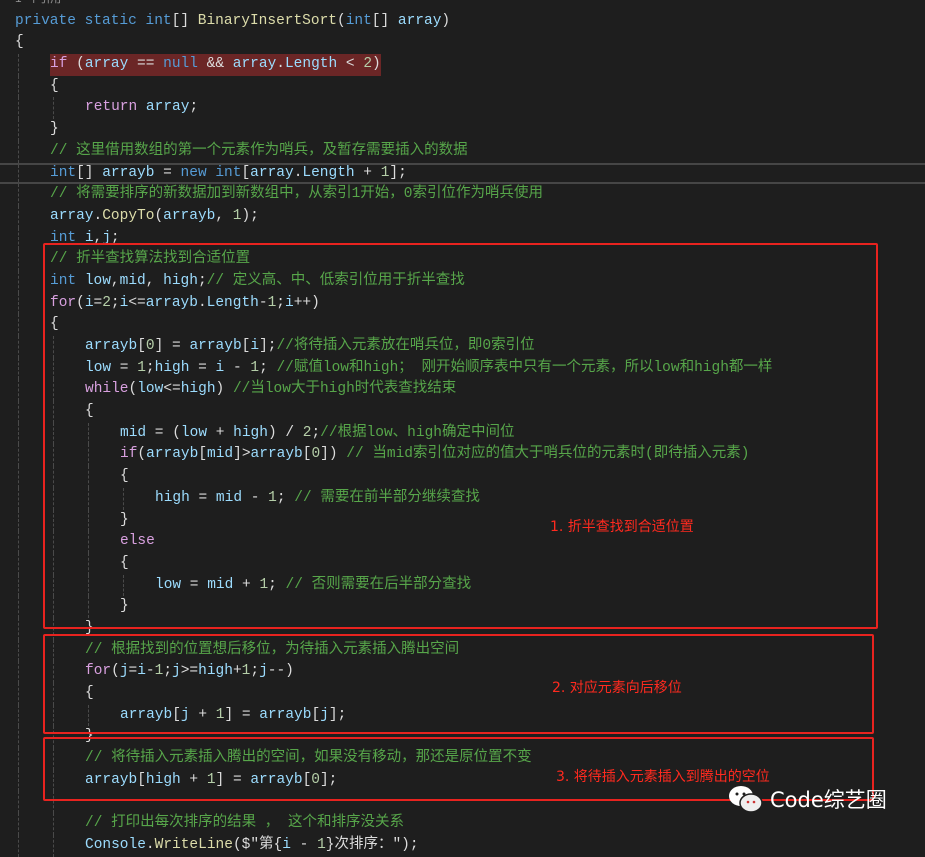  Describe the element at coordinates (128, 215) in the screenshot. I see `code-token: CopyTo` at that location.